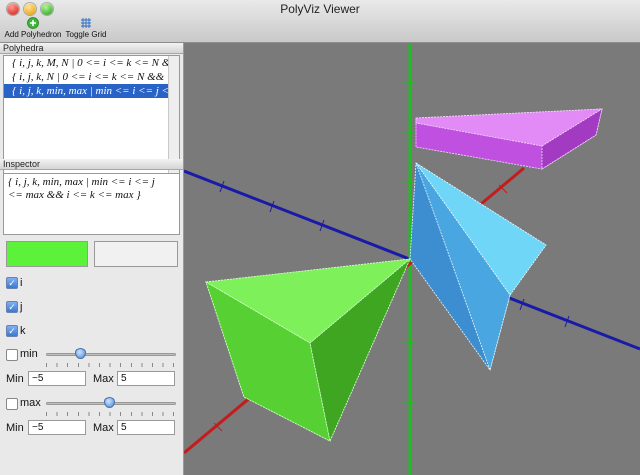 Image resolution: width=640 pixels, height=475 pixels. I want to click on min-max-label: Max, so click(103, 379).